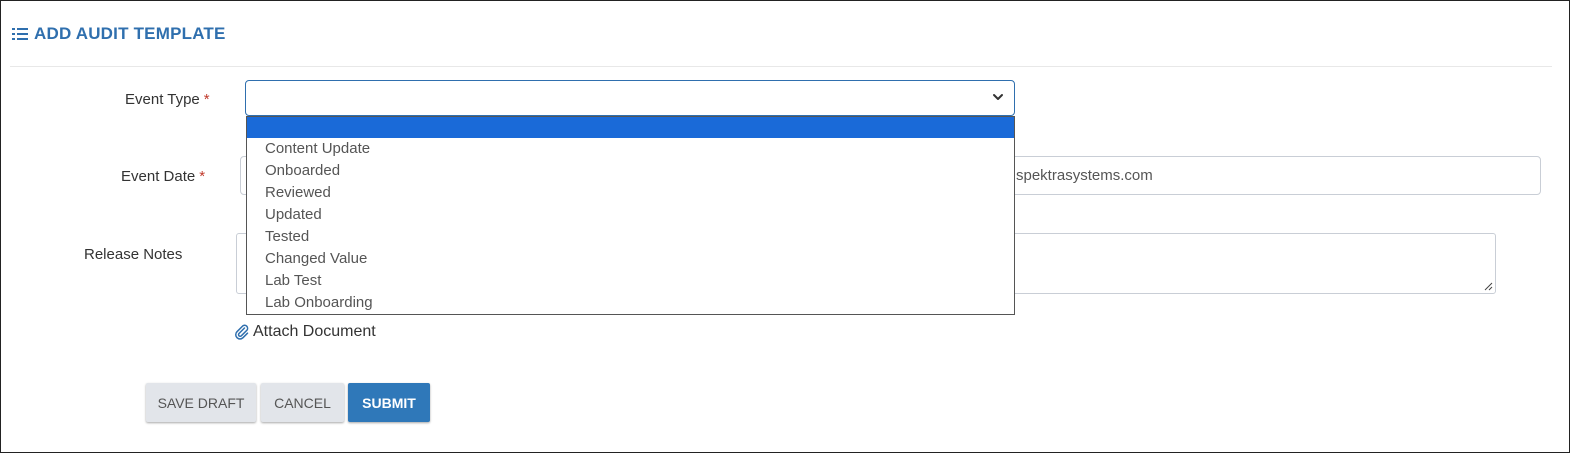 The image size is (1570, 453). Describe the element at coordinates (630, 171) in the screenshot. I see `dropdown-option-onboarded: Onboarded` at that location.